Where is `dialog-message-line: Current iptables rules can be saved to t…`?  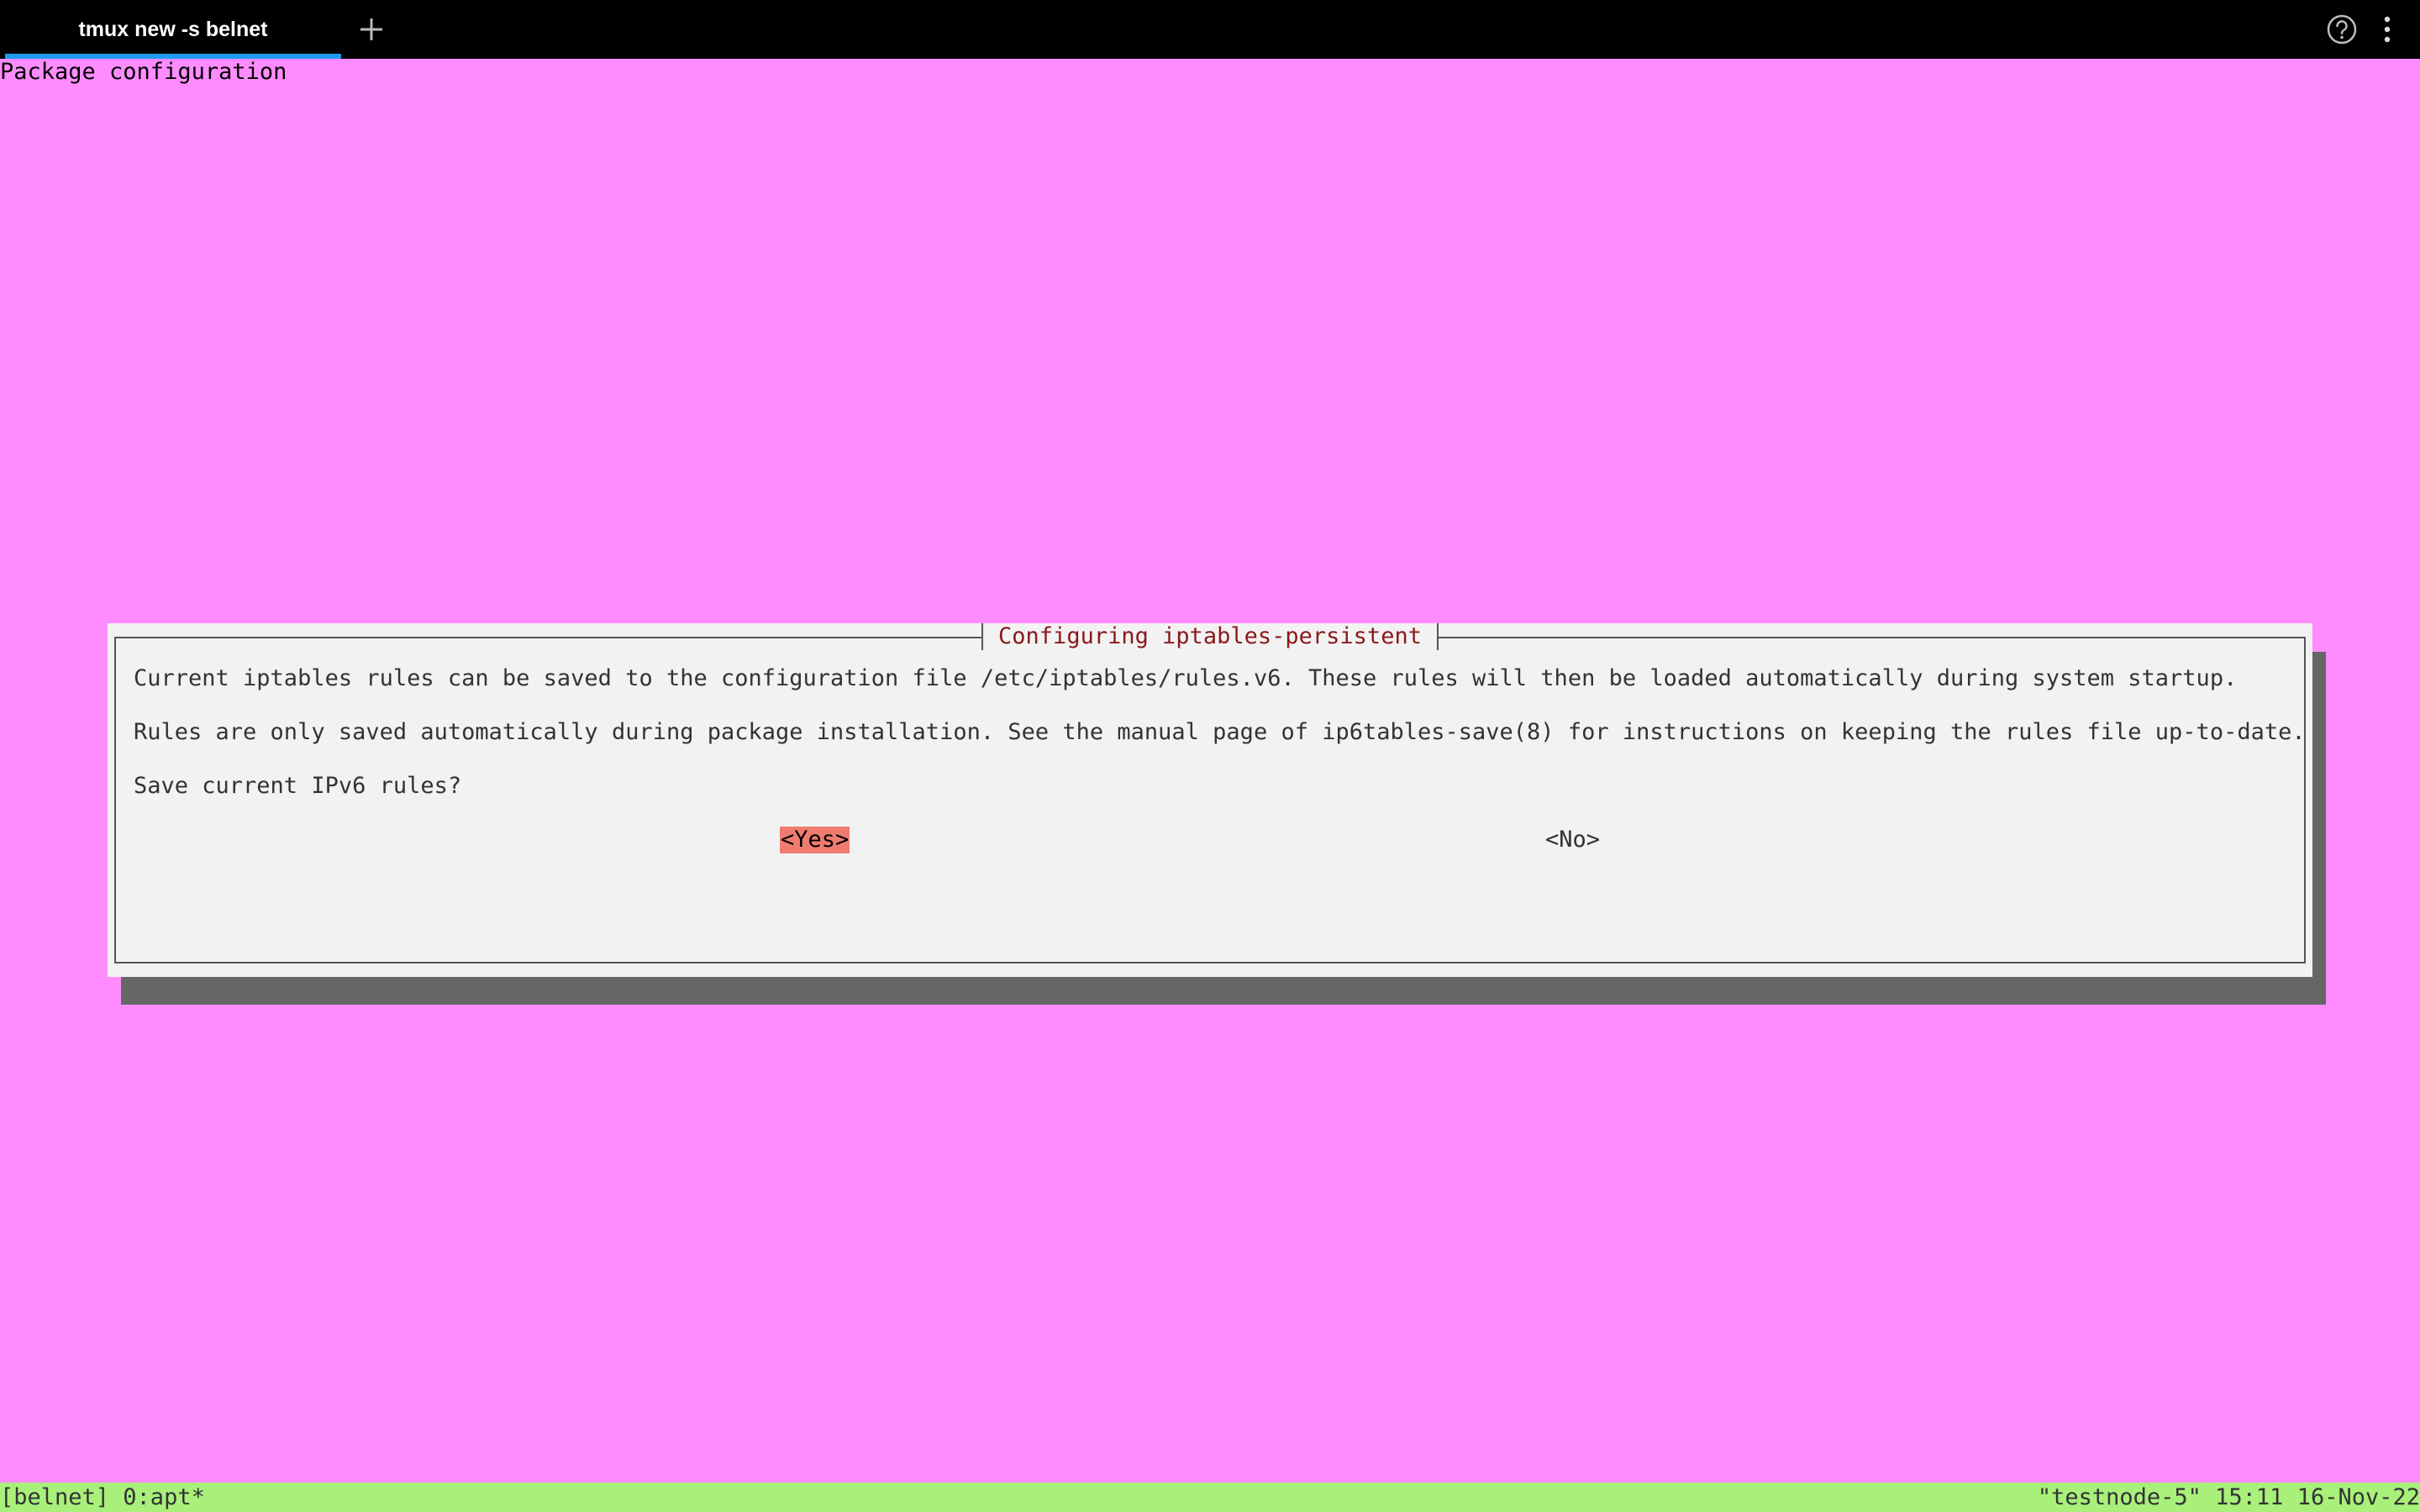 dialog-message-line: Current iptables rules can be saved to t… is located at coordinates (1186, 678).